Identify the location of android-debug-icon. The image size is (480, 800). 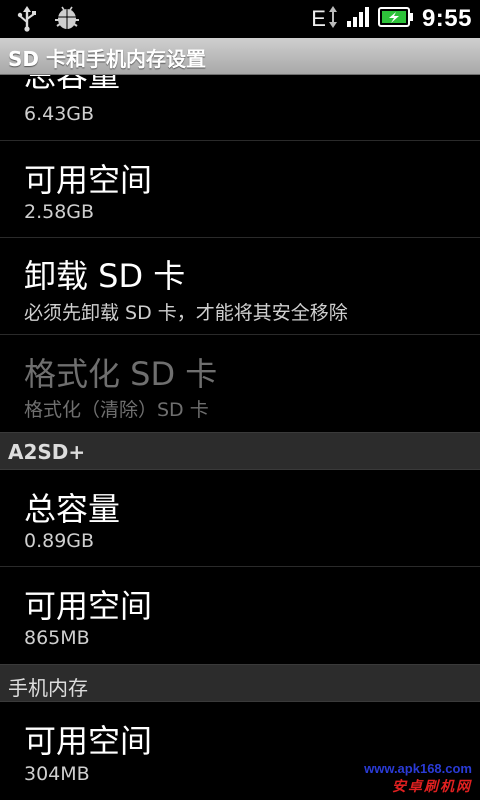
(67, 21).